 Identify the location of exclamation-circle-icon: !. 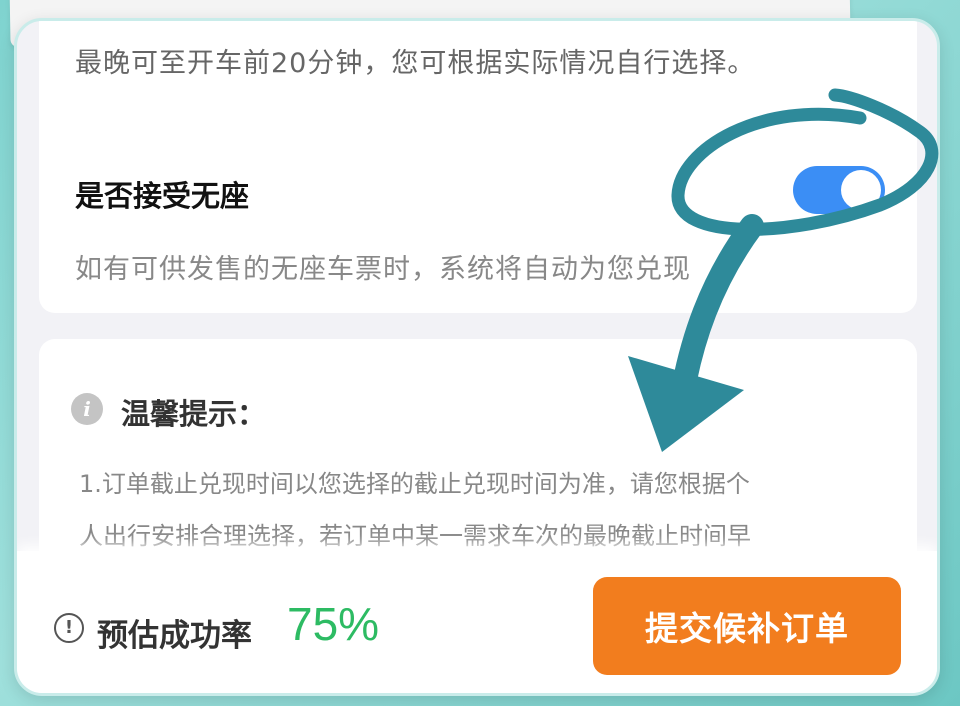
(69, 628).